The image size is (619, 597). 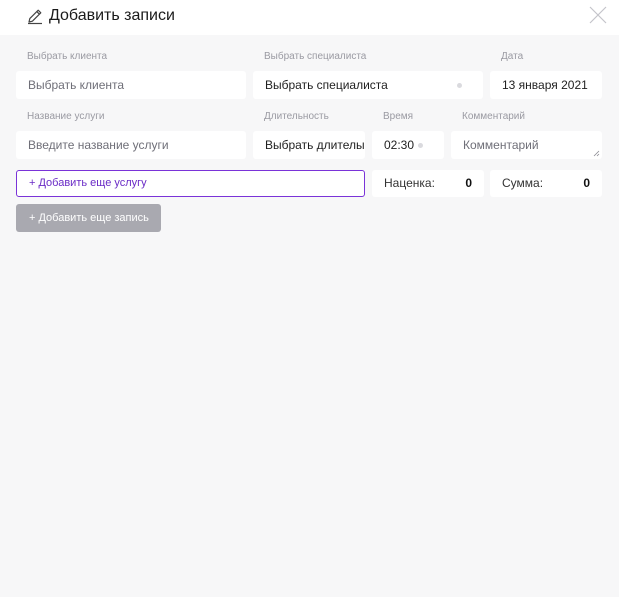 What do you see at coordinates (66, 116) in the screenshot?
I see `service-label: Название услуги` at bounding box center [66, 116].